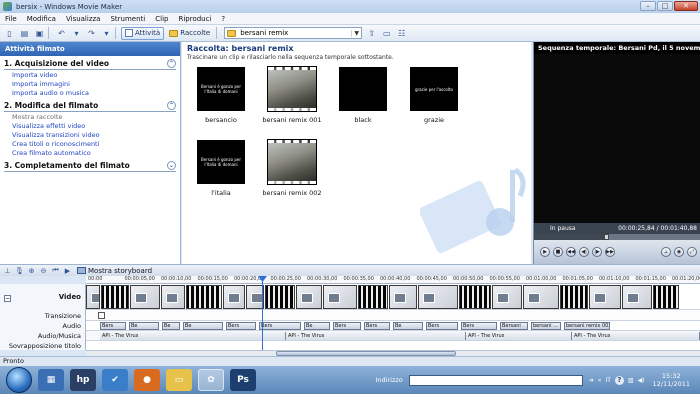 The image size is (700, 394). What do you see at coordinates (39, 33) in the screenshot?
I see `save-project-icon: ▣` at bounding box center [39, 33].